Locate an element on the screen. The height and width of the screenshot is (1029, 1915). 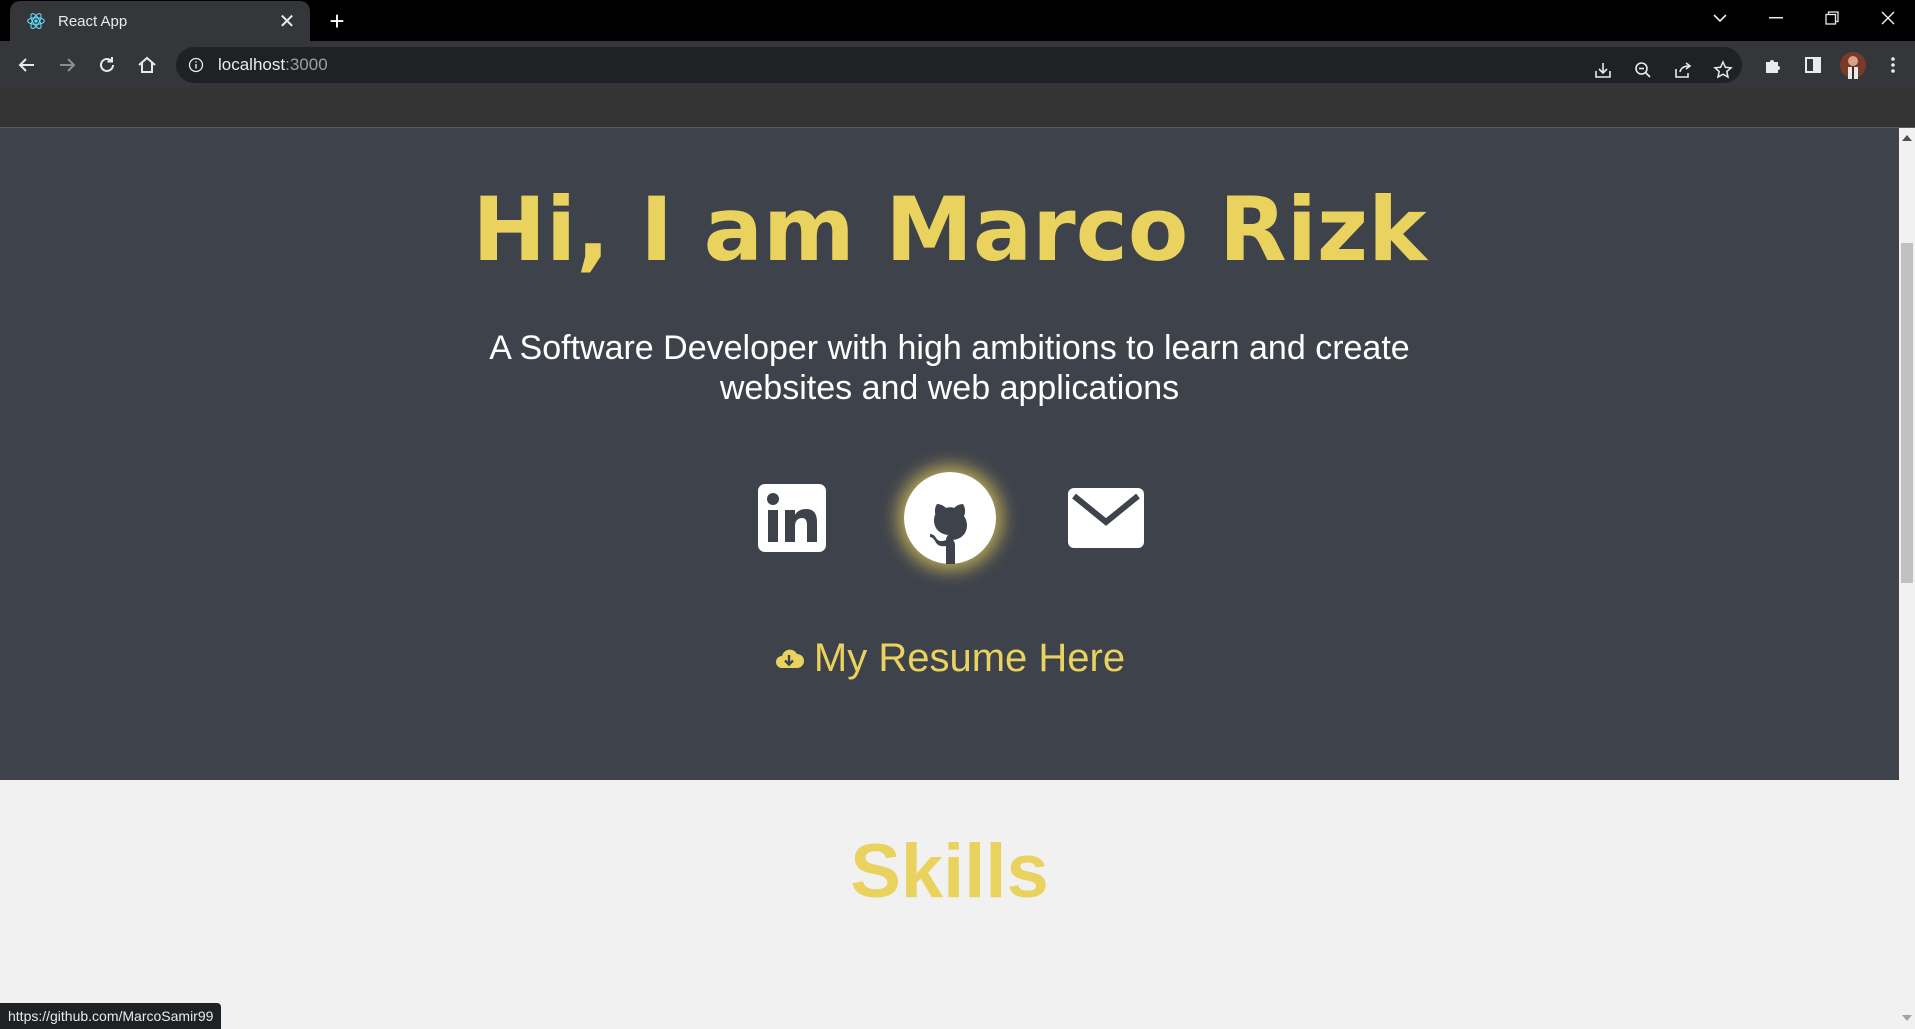
page-scrollbar is located at coordinates (1907, 578).